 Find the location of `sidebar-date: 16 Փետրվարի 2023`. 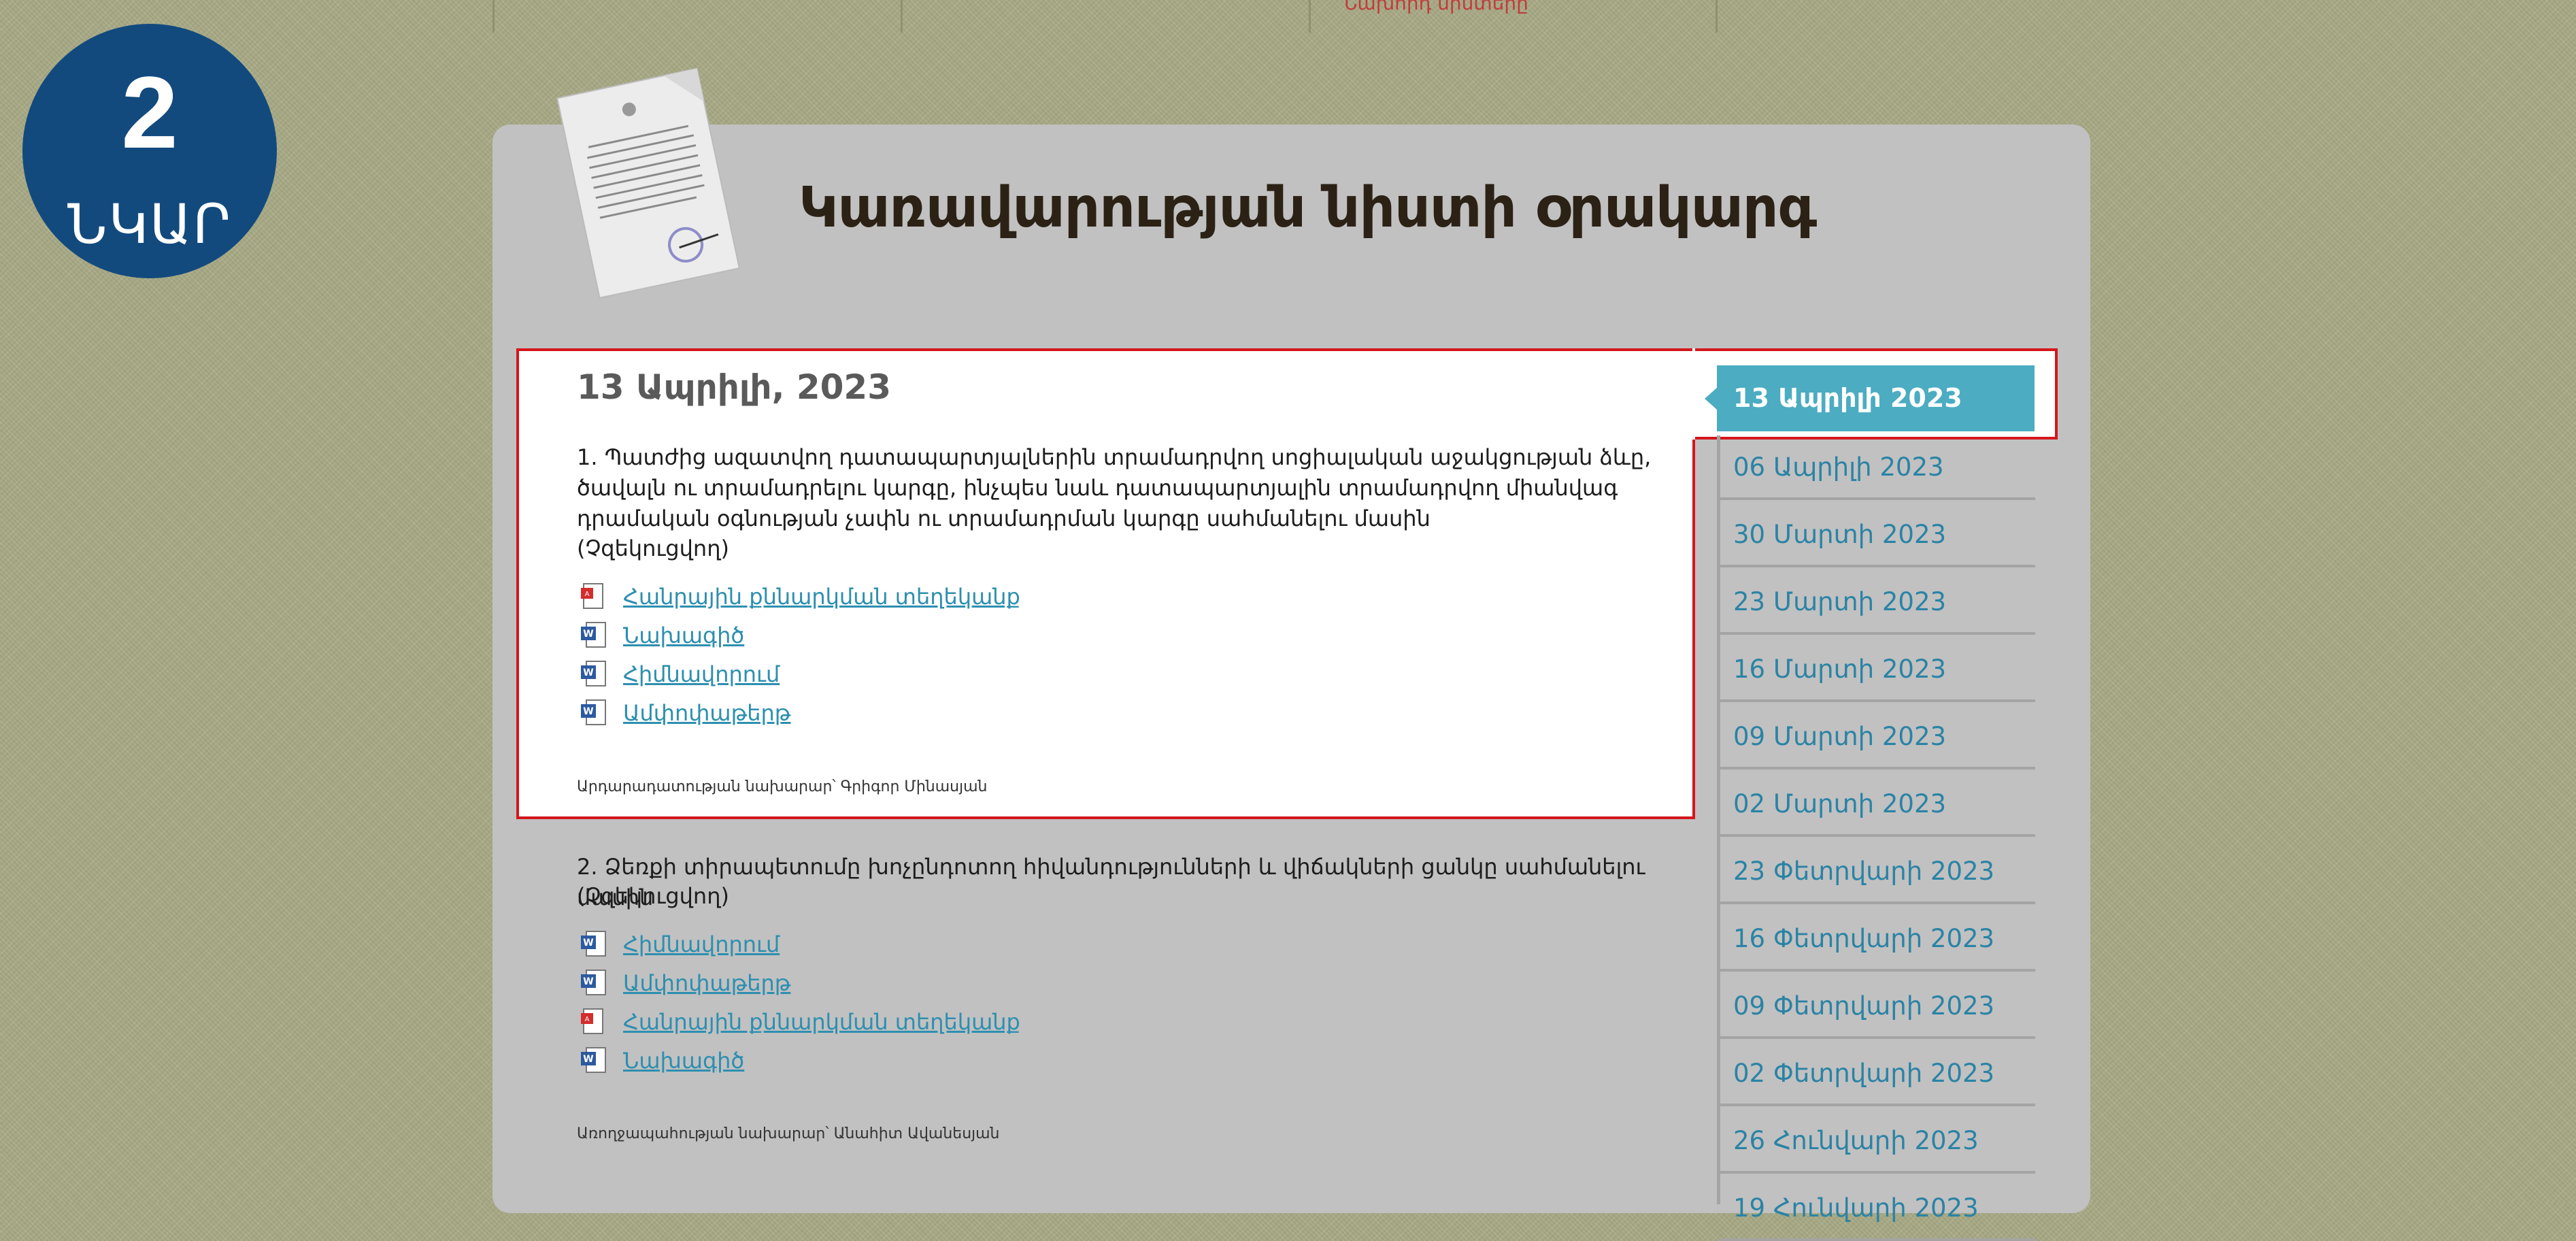

sidebar-date: 16 Փետրվարի 2023 is located at coordinates (1877, 939).